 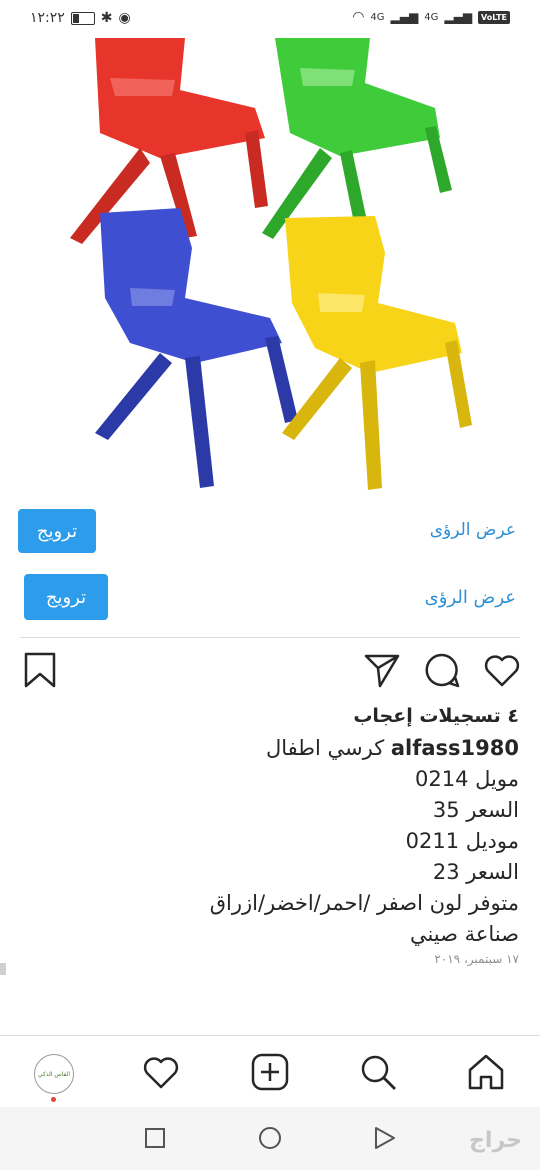 What do you see at coordinates (47, 18) in the screenshot?
I see `clock: ١٢:٢٢` at bounding box center [47, 18].